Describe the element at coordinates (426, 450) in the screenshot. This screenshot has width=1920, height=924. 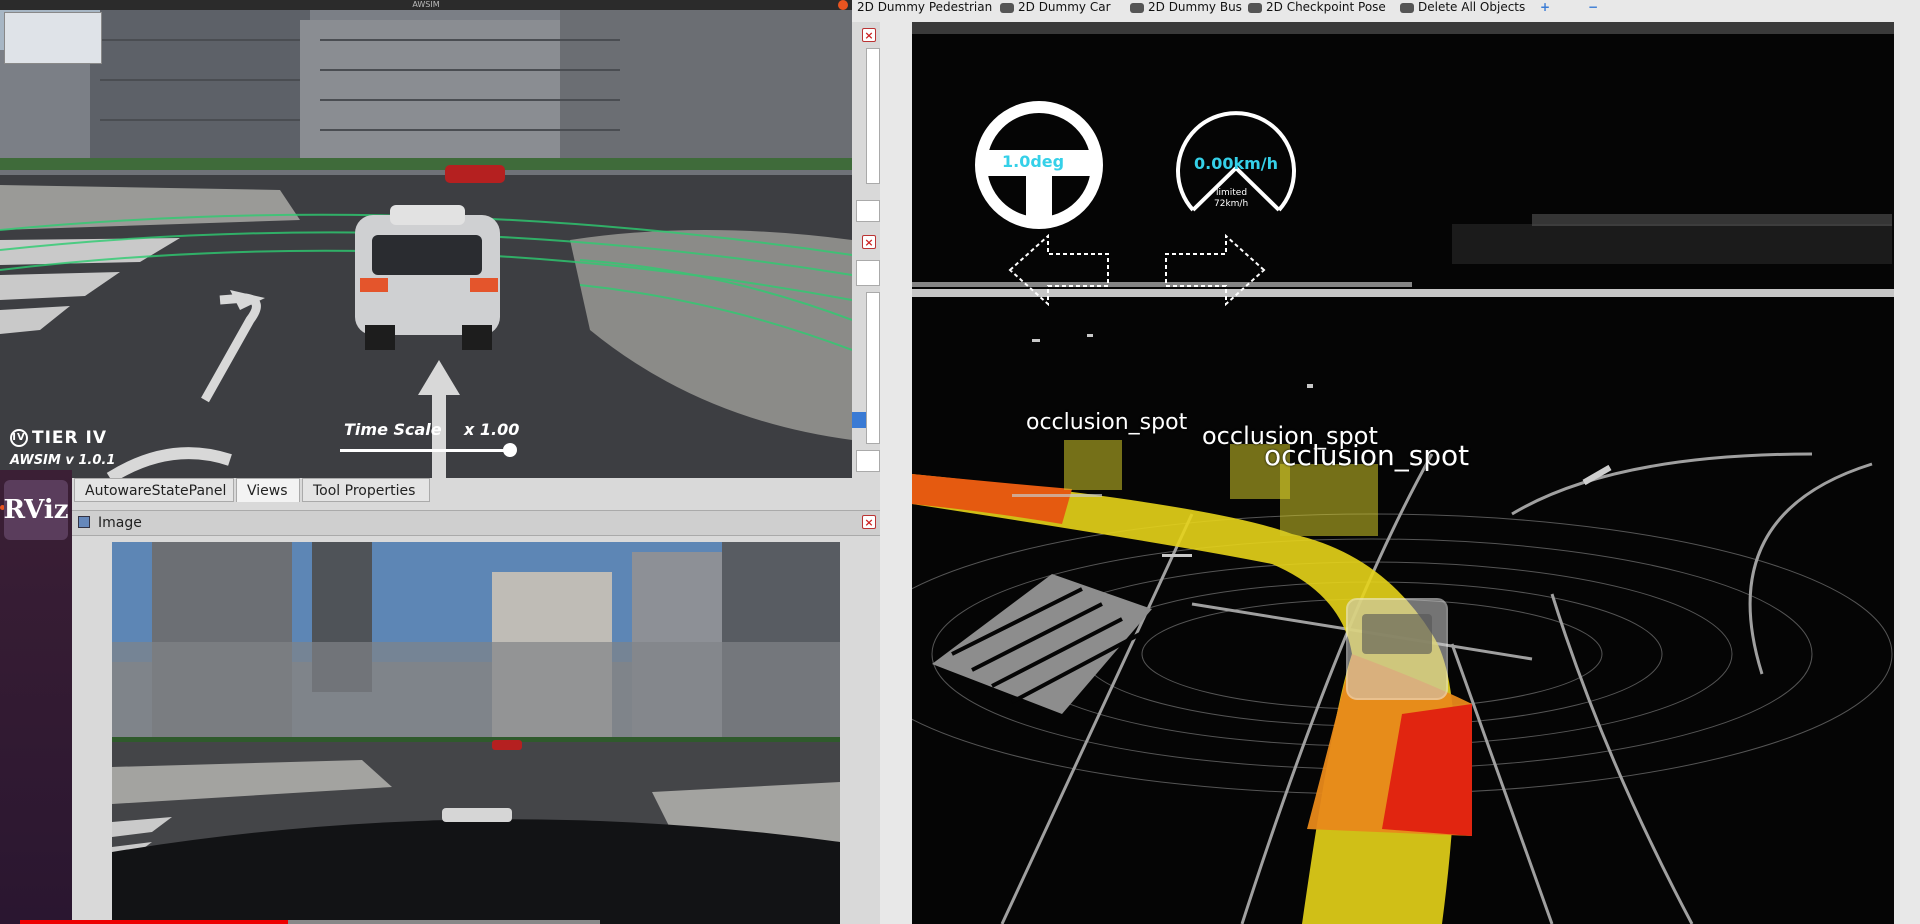
I see `time-scale-slider` at that location.